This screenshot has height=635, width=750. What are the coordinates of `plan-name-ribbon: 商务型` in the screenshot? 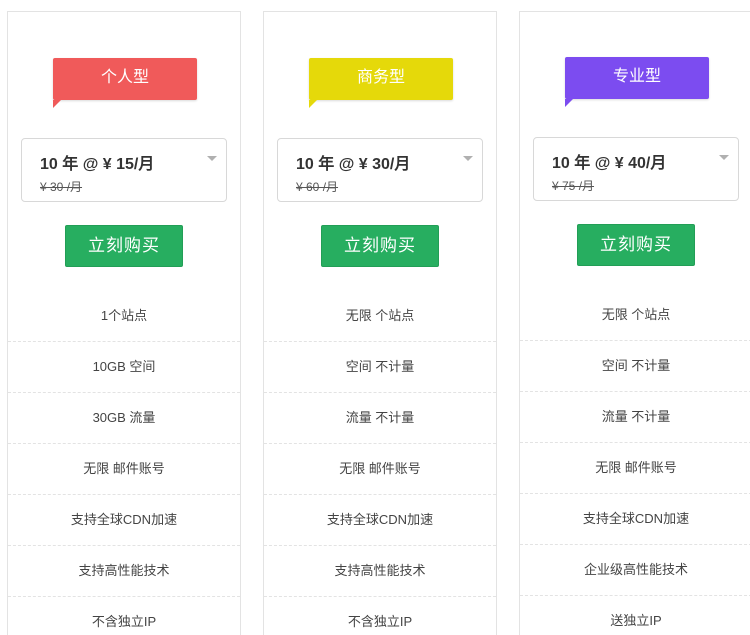 It's located at (381, 83).